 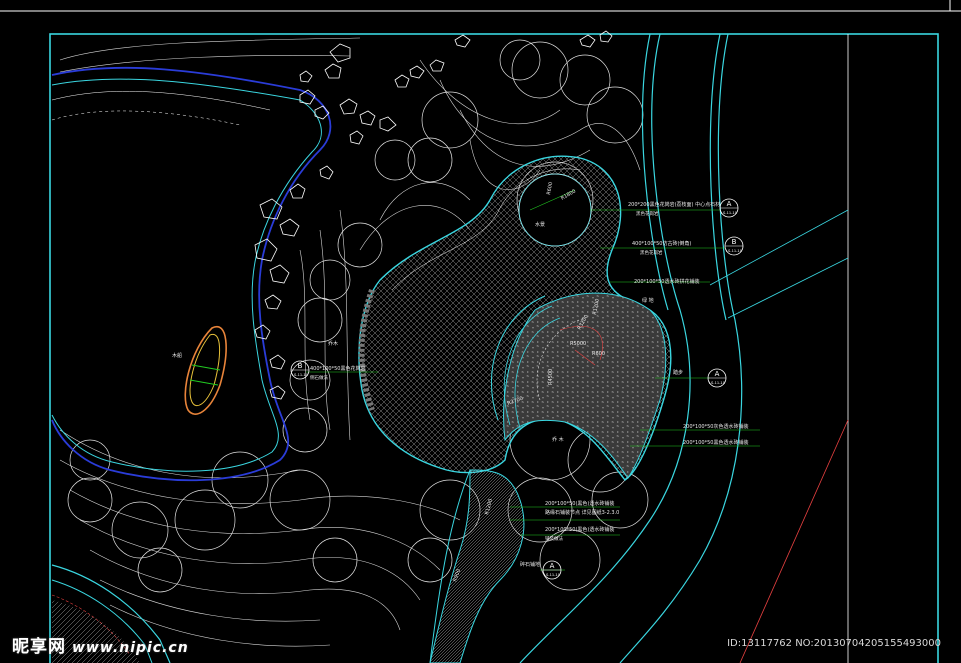 I want to click on annotation-right-strip: 200*100*50灰色透水砖铺装, so click(x=715, y=426).